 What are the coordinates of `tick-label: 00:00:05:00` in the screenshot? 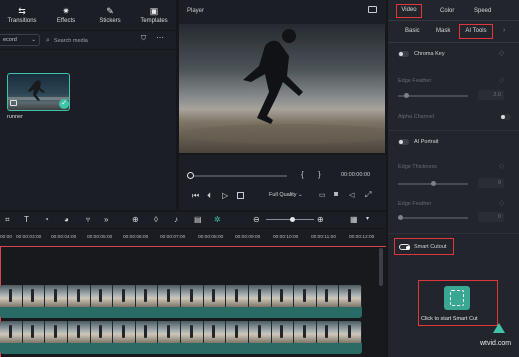 It's located at (100, 237).